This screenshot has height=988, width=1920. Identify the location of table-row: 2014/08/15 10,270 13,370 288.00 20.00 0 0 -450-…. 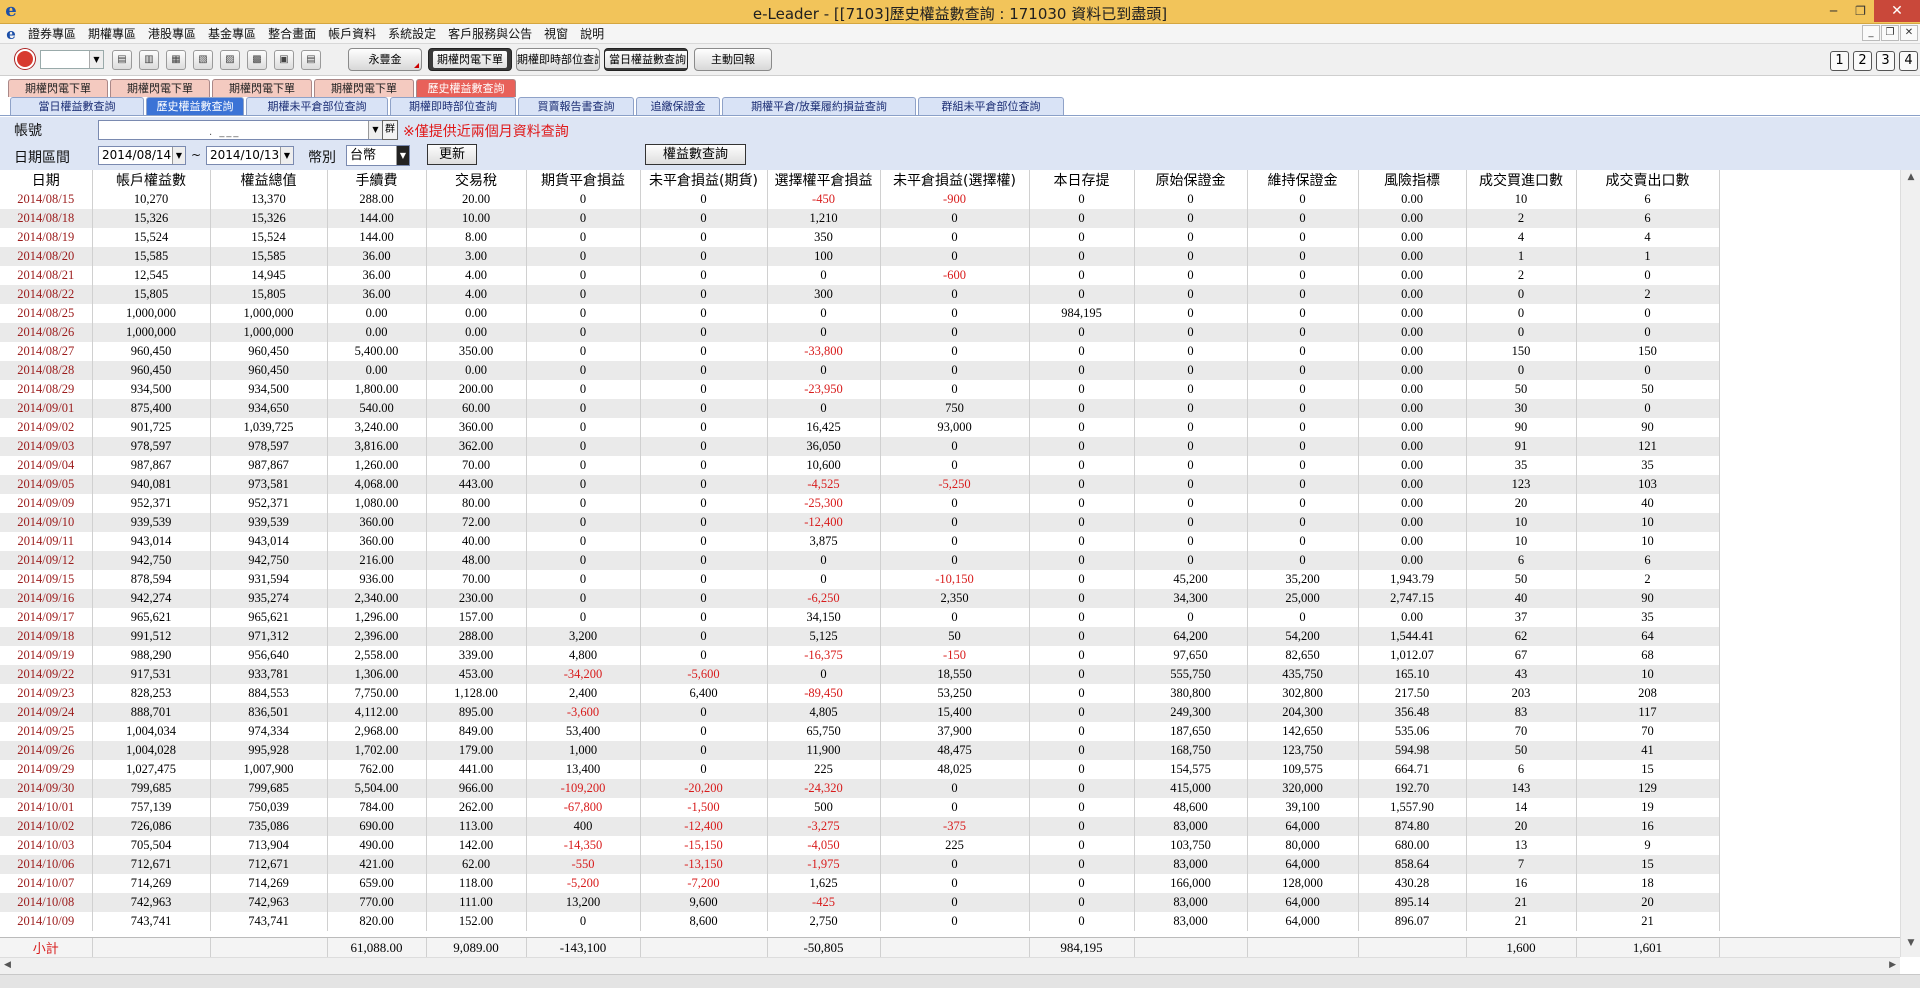
(860, 199).